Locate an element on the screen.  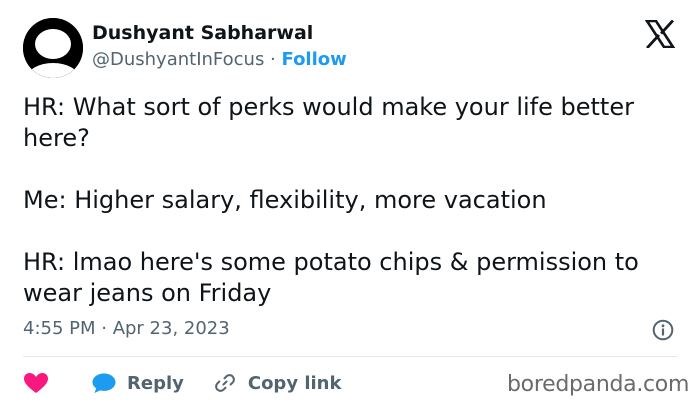
avatar is located at coordinates (53, 48).